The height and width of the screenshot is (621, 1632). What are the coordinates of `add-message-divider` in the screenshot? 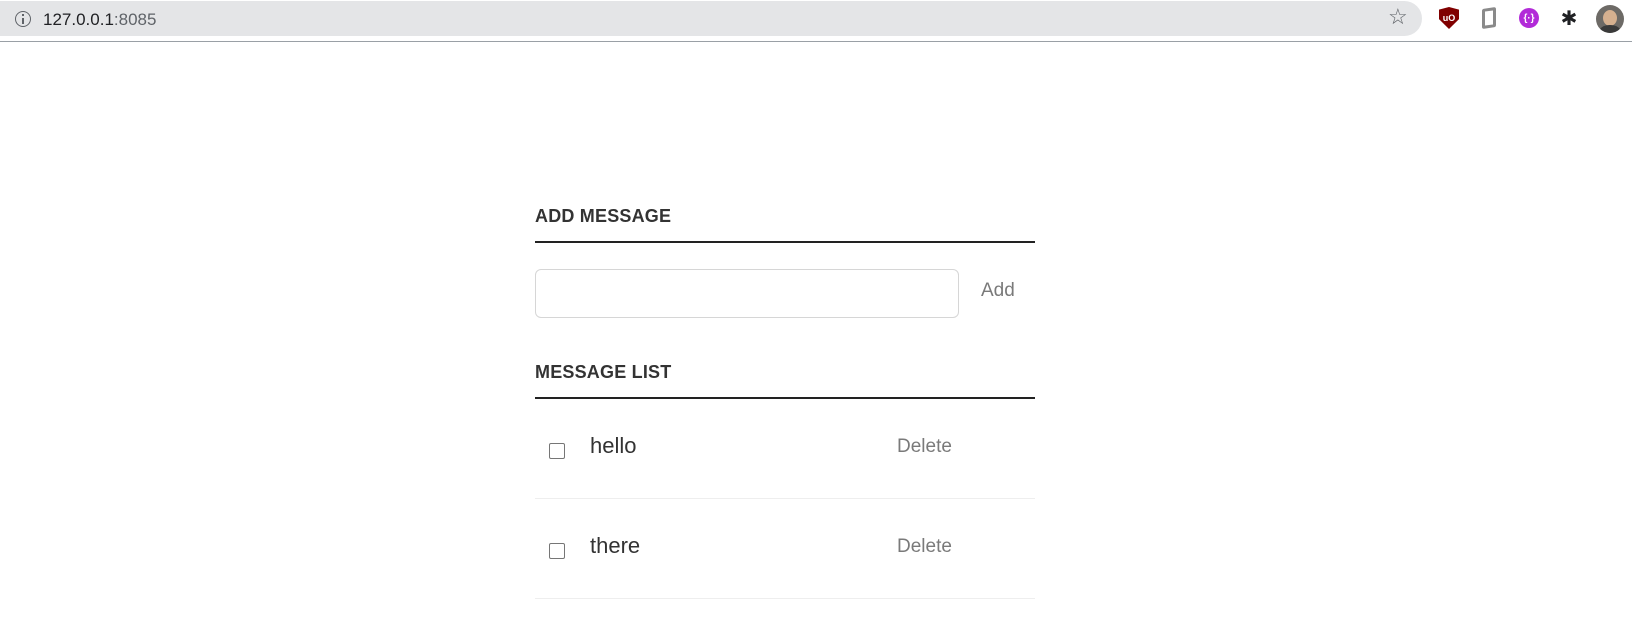 It's located at (785, 242).